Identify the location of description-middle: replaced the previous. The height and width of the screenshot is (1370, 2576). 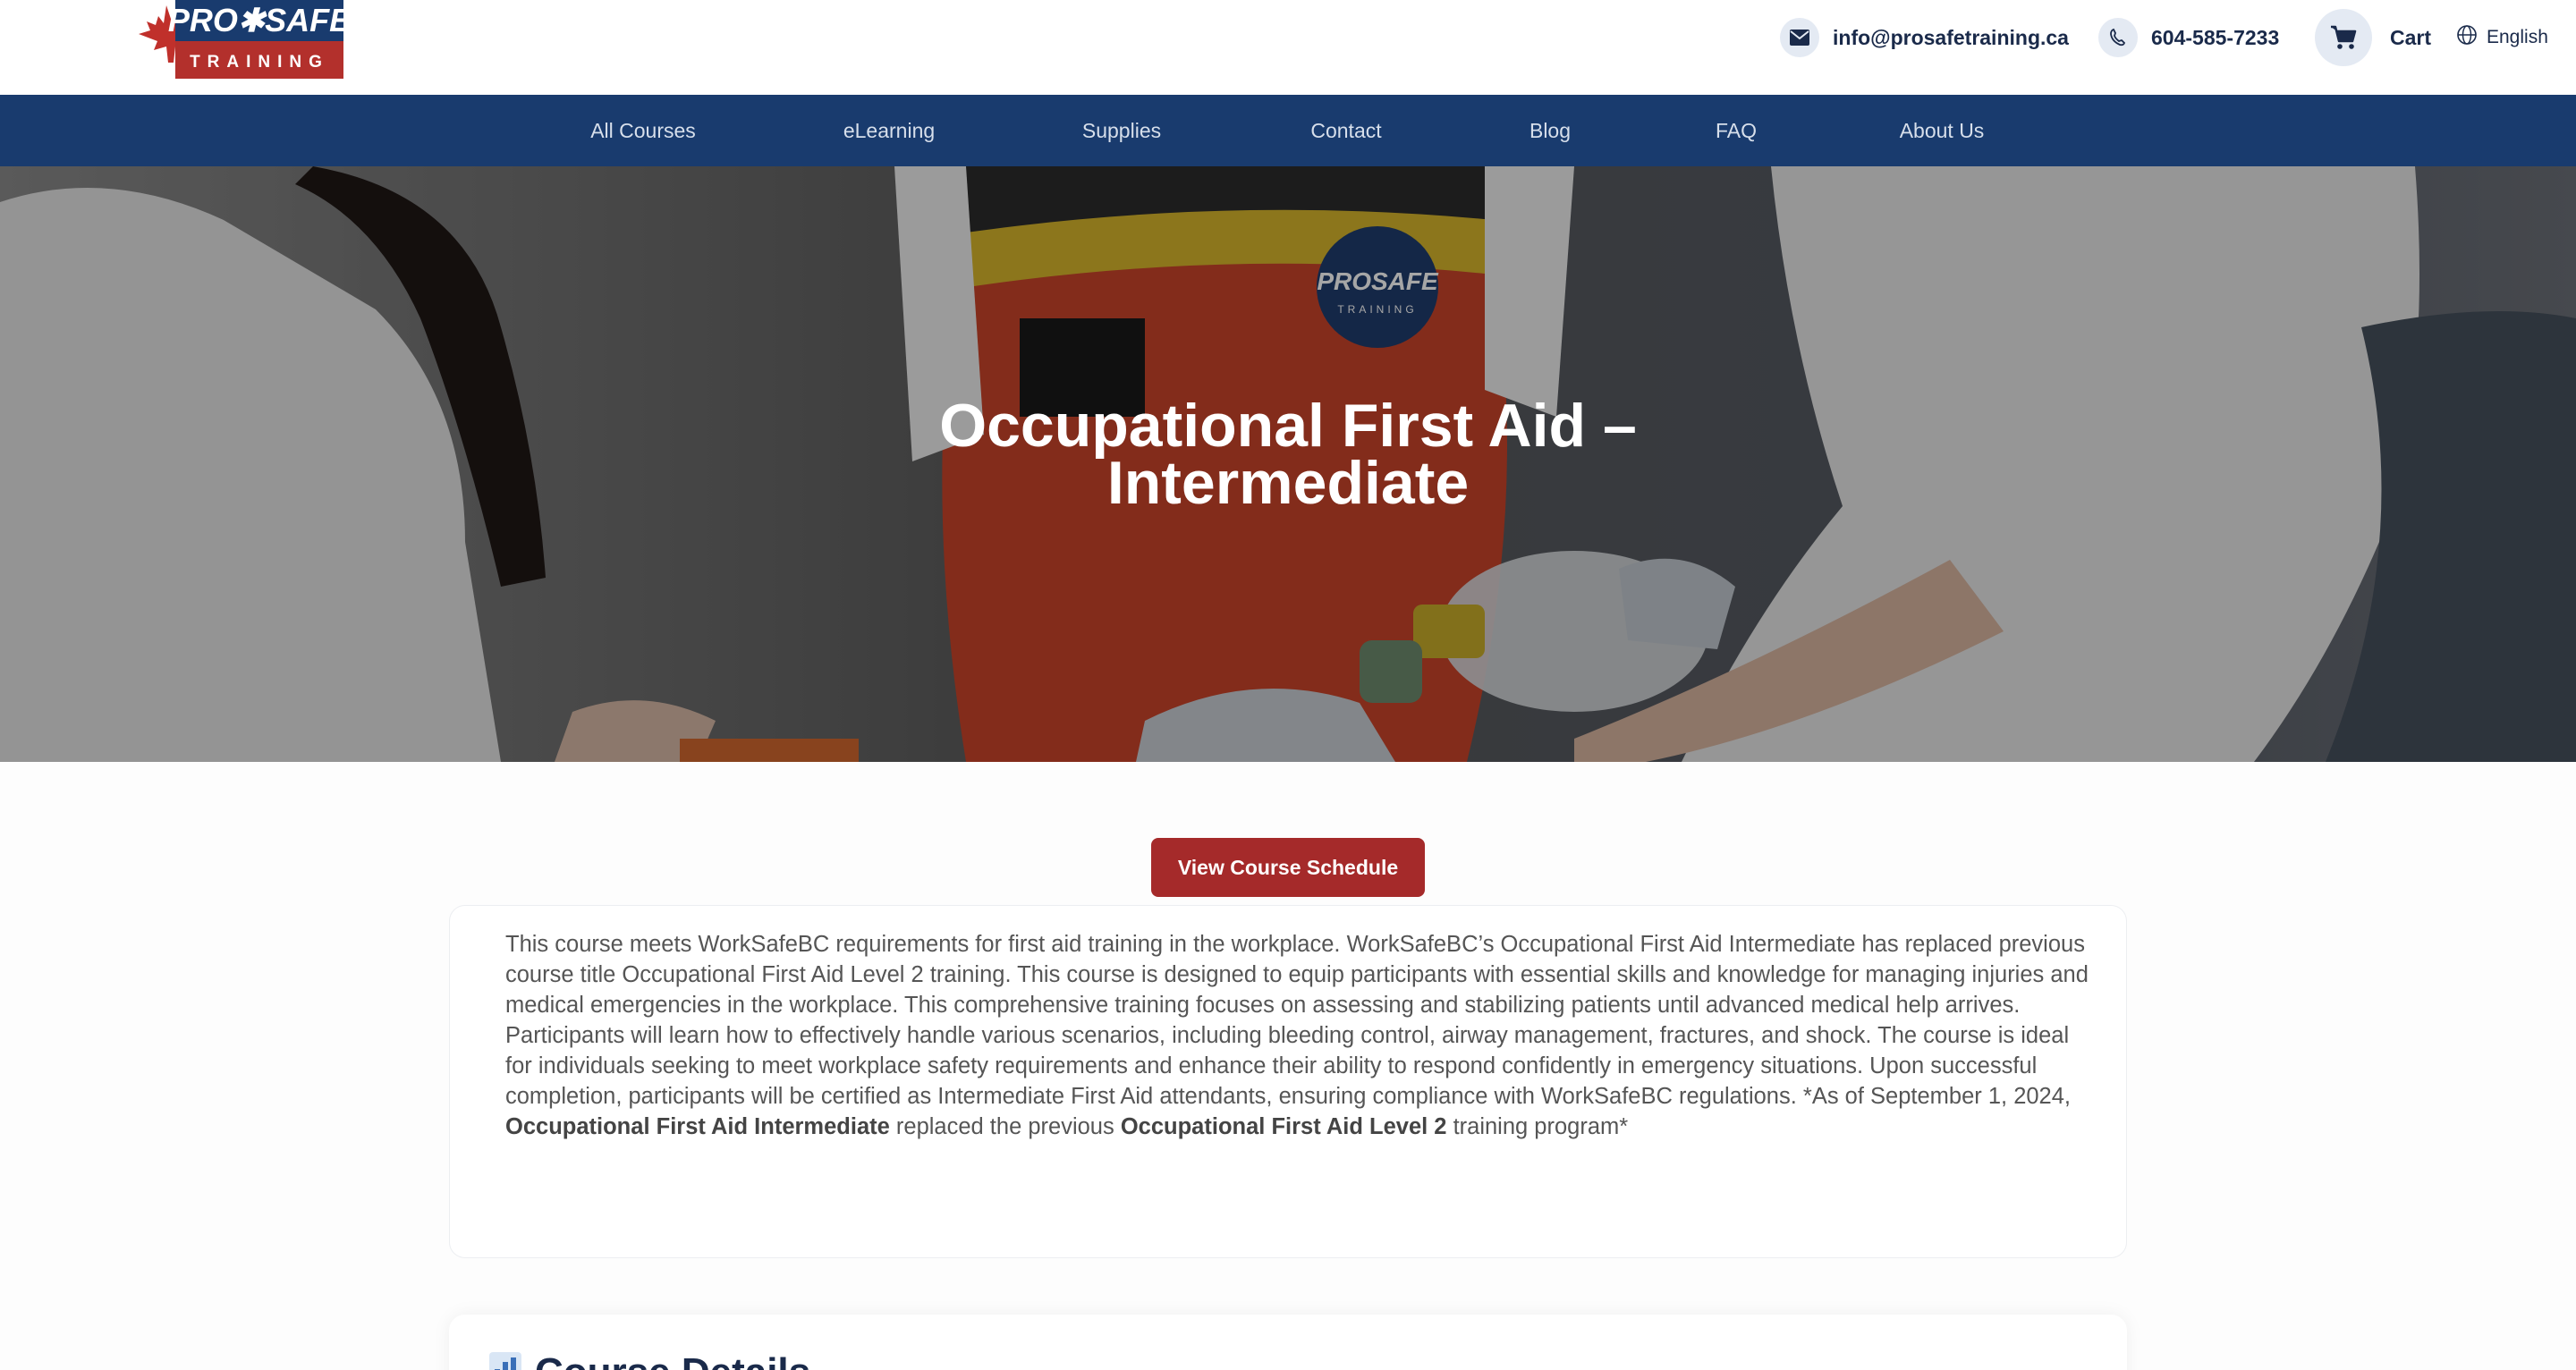
(1004, 1126).